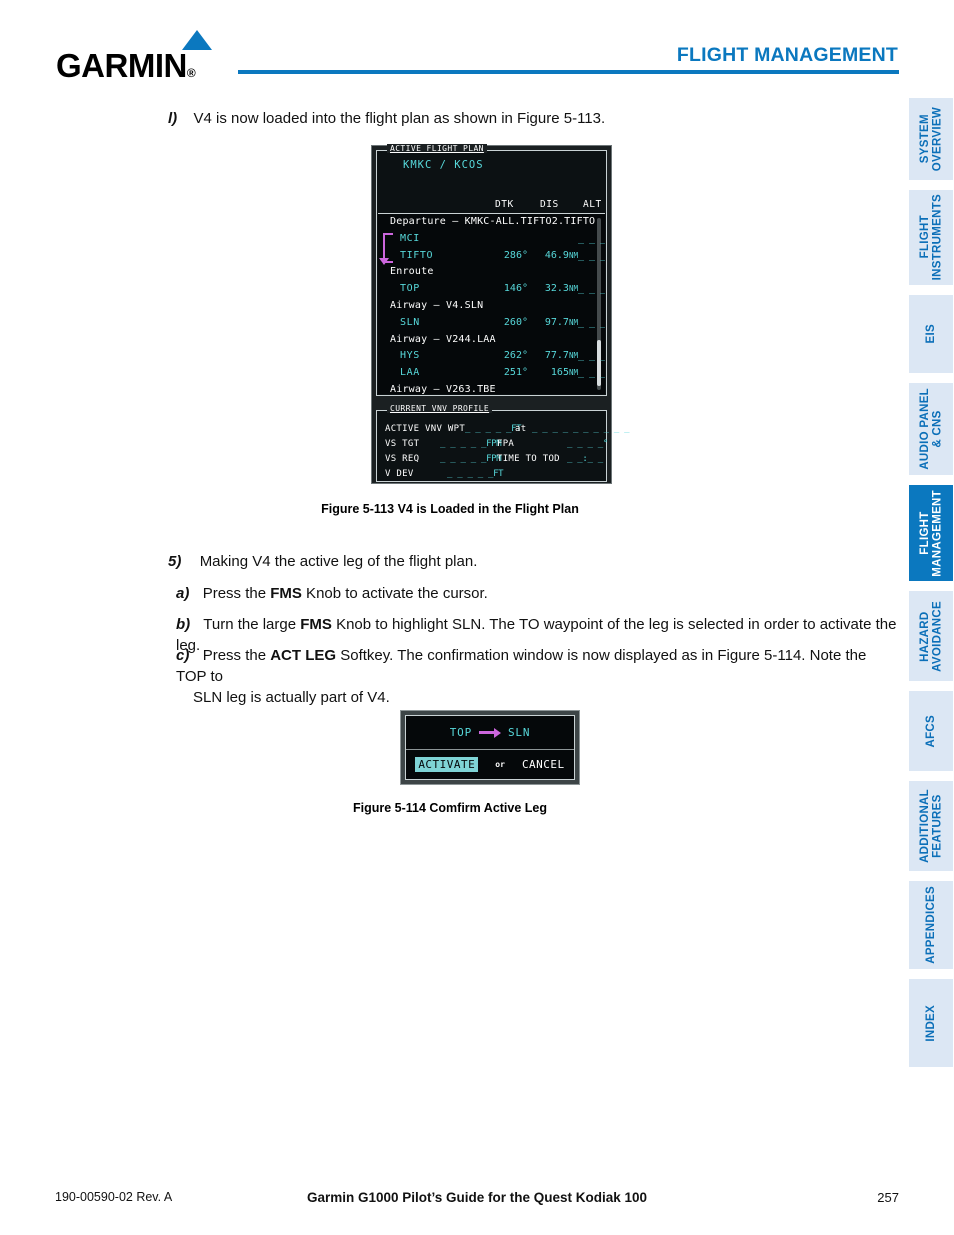  I want to click on registered-mark: ®, so click(191, 73).